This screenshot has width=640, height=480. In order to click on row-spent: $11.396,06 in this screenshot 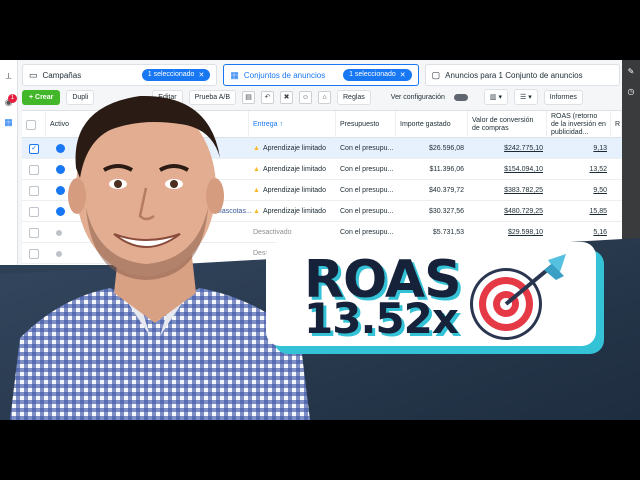, I will do `click(446, 169)`.